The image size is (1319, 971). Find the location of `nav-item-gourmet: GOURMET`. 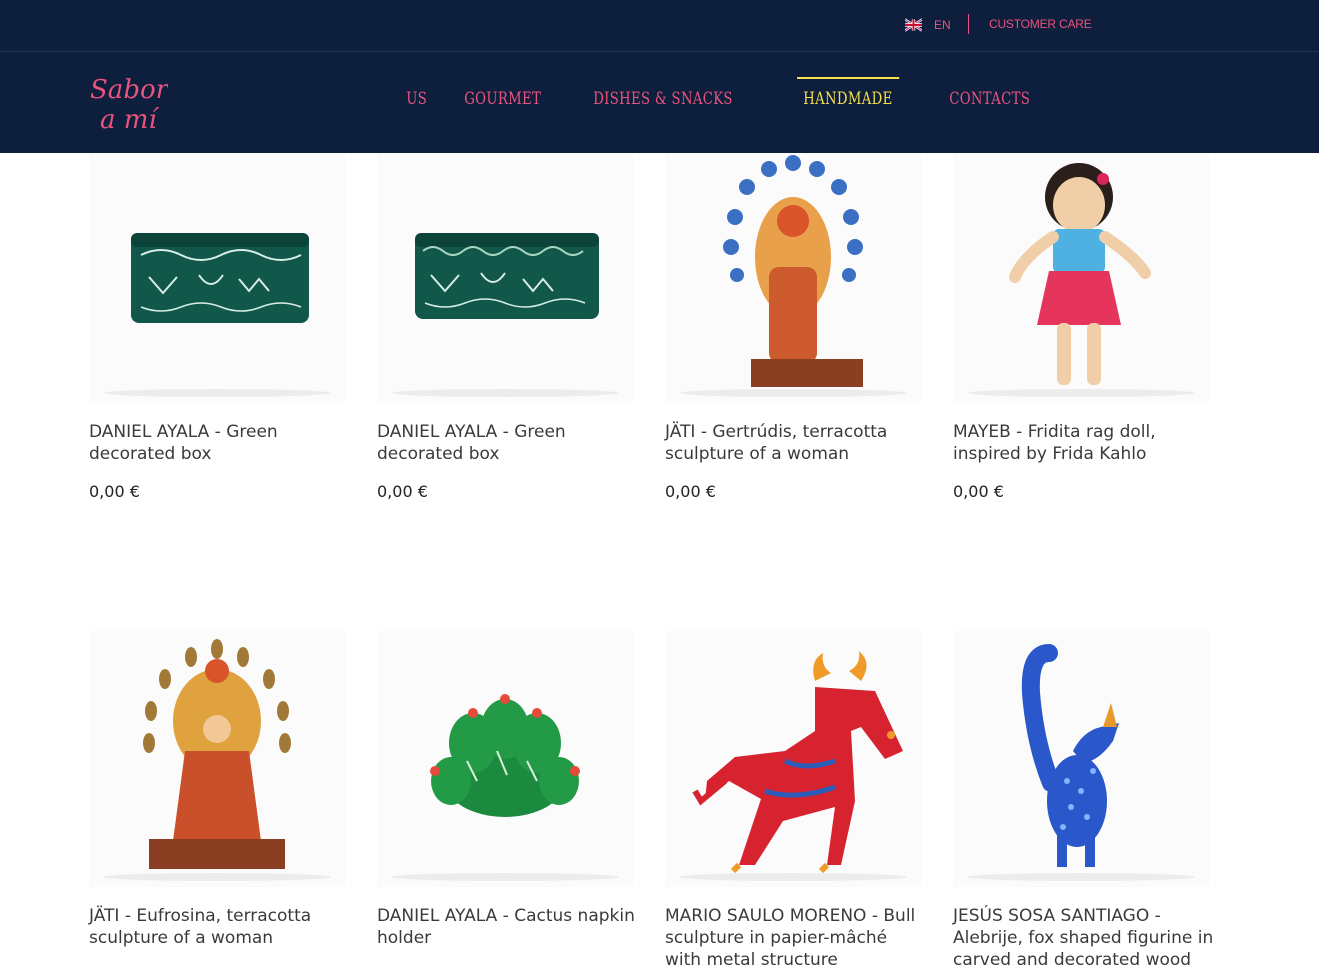

nav-item-gourmet: GOURMET is located at coordinates (502, 93).